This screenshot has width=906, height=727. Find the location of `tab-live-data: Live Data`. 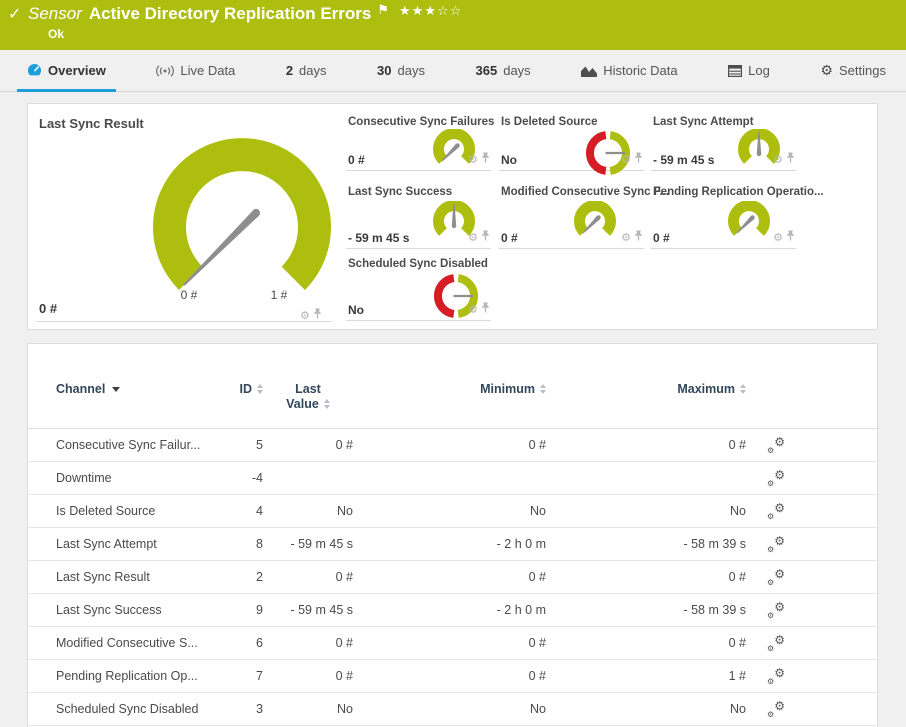

tab-live-data: Live Data is located at coordinates (195, 70).